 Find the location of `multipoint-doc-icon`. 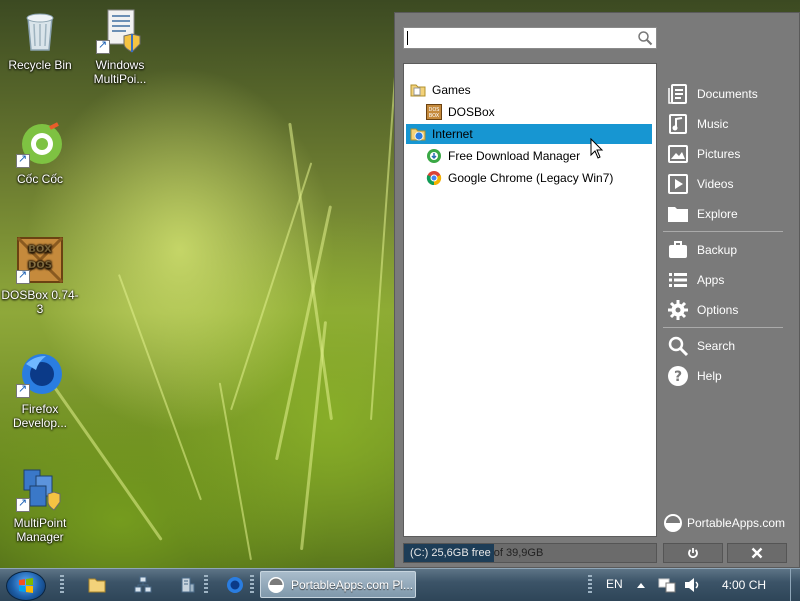

multipoint-doc-icon is located at coordinates (120, 30).